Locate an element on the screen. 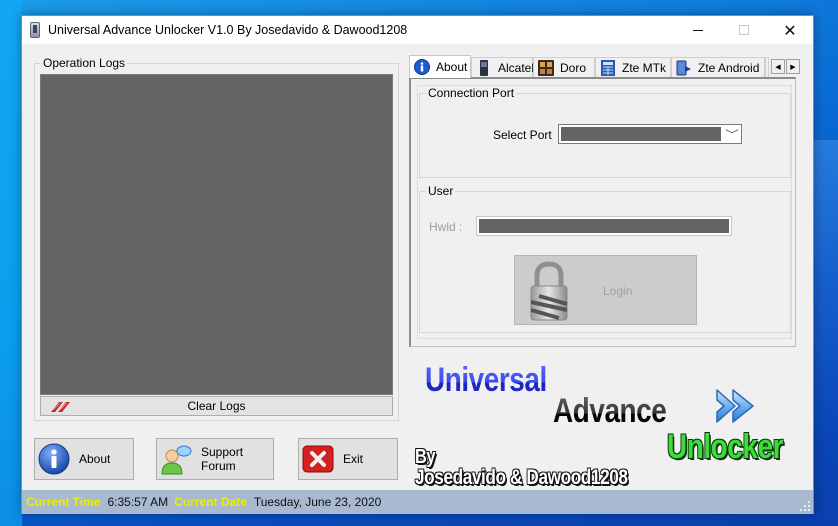  android-phone-icon is located at coordinates (683, 67).